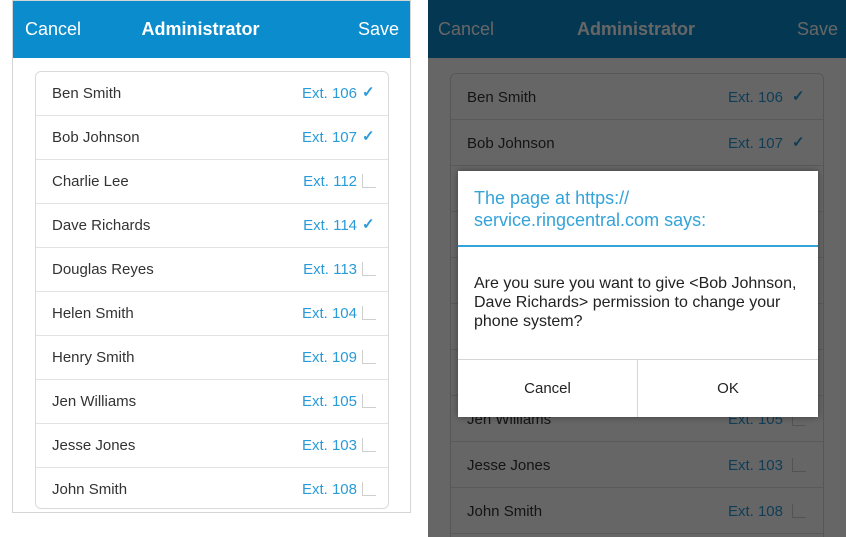 This screenshot has height=537, width=846. What do you see at coordinates (212, 226) in the screenshot?
I see `list-item: Dave Richards Ext. 114 ✓` at bounding box center [212, 226].